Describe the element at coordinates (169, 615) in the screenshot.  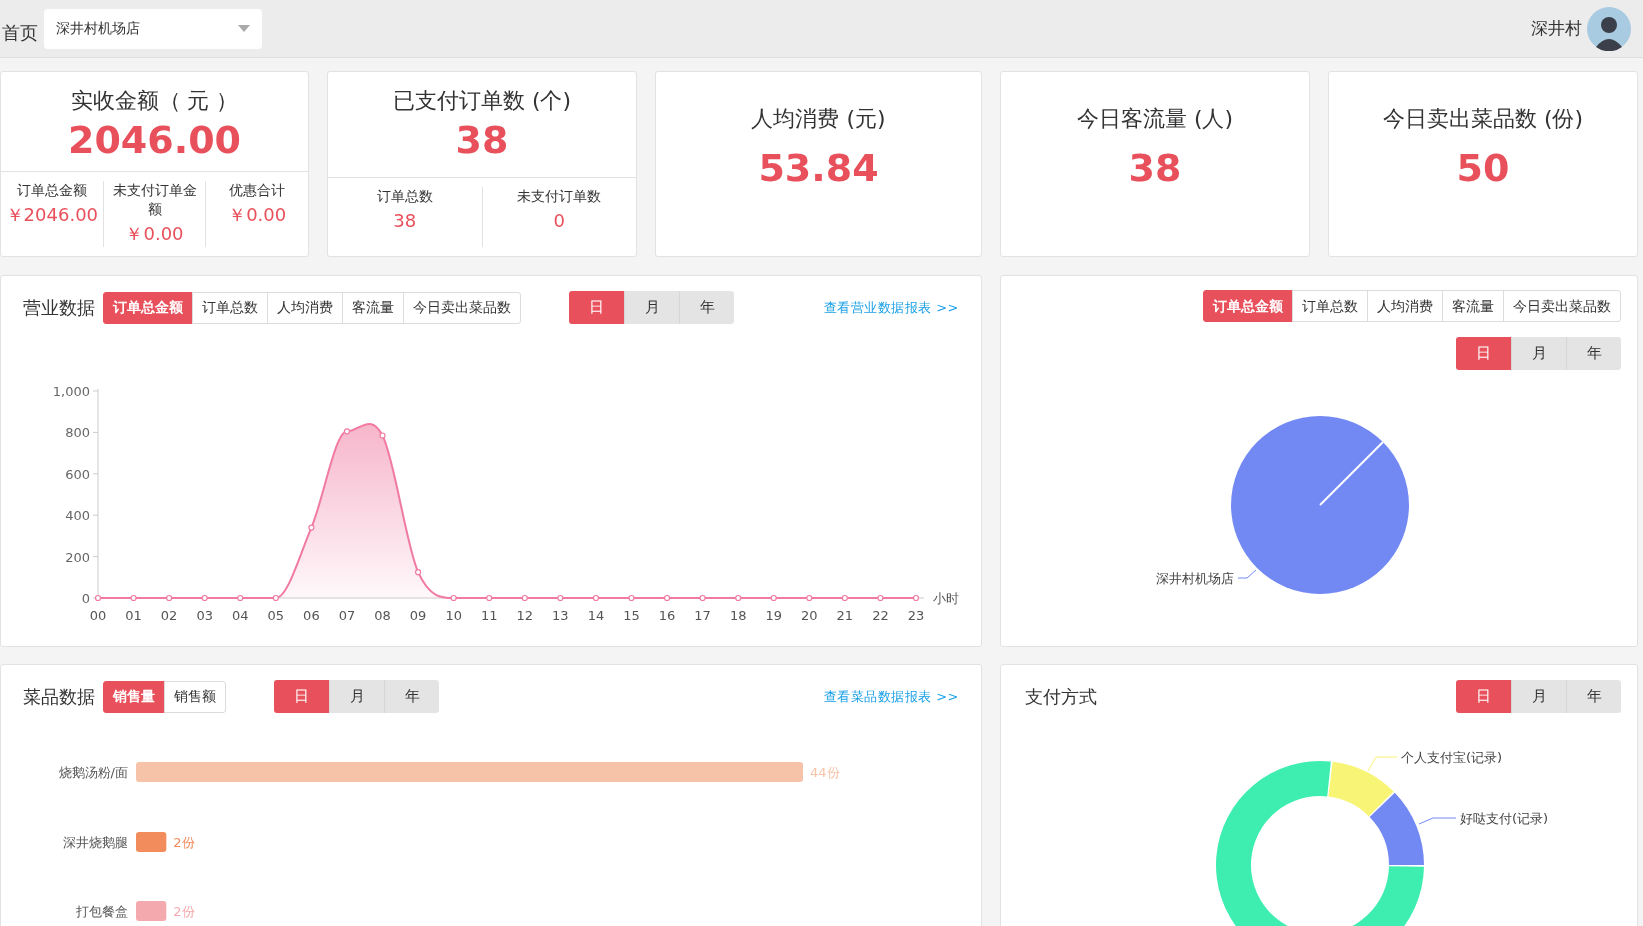
I see `x-tick-label: 02` at that location.